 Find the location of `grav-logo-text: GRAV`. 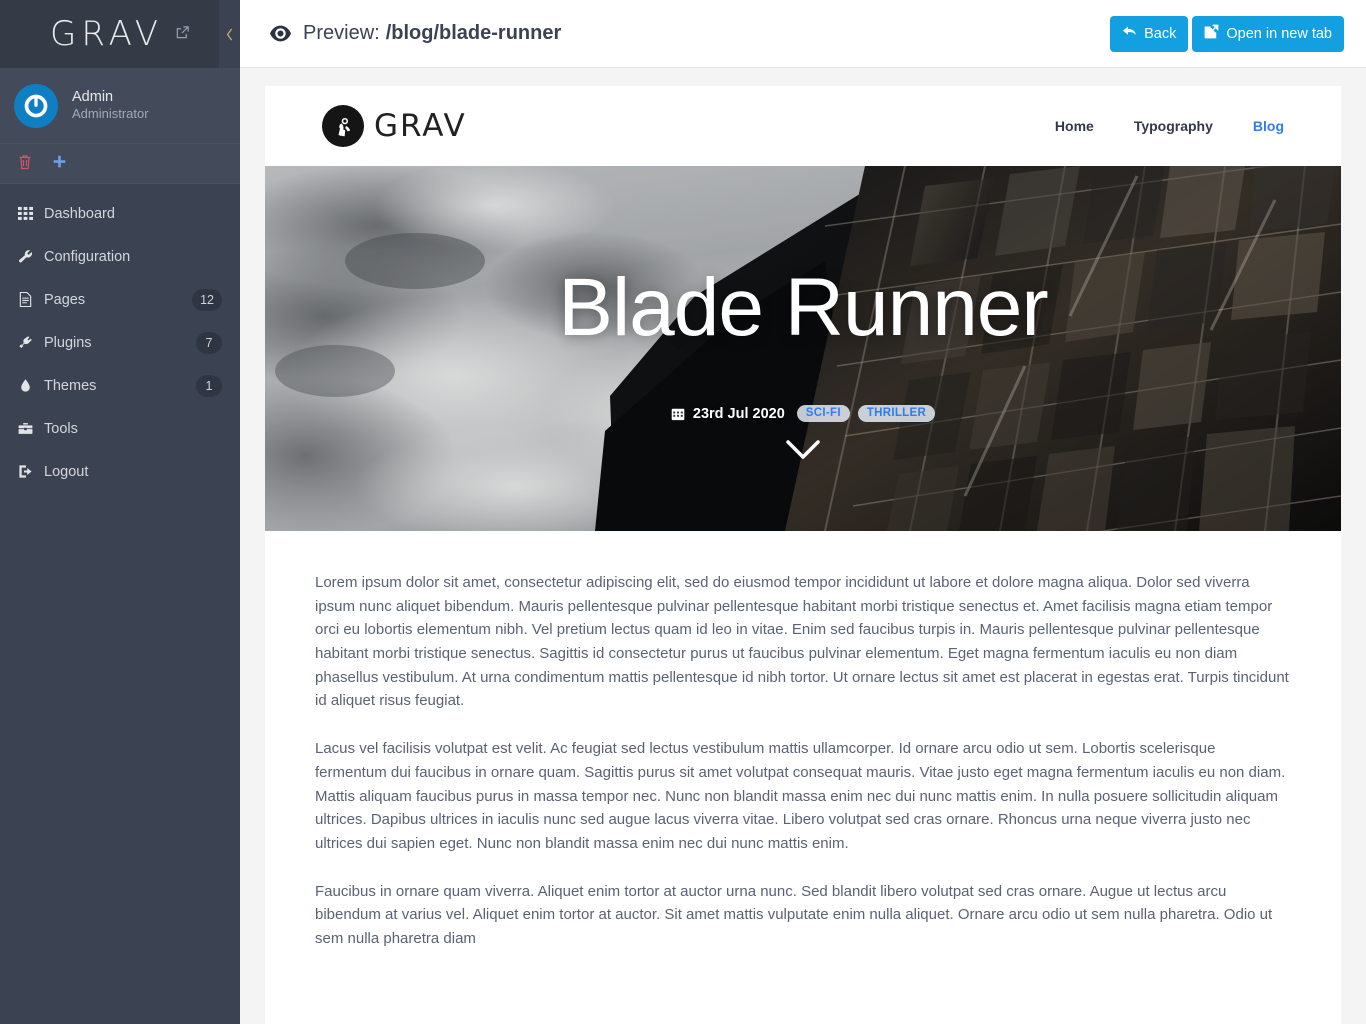

grav-logo-text: GRAV is located at coordinates (106, 34).